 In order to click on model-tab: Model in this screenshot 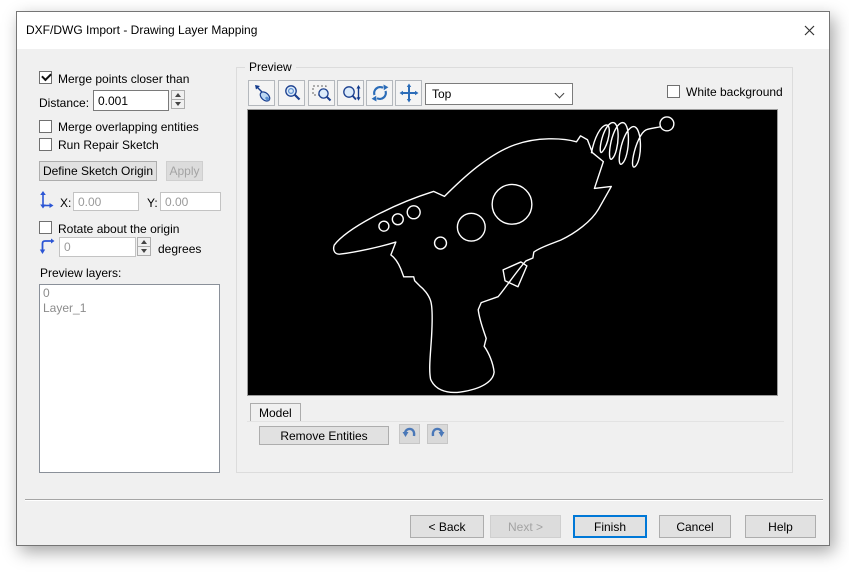, I will do `click(275, 412)`.